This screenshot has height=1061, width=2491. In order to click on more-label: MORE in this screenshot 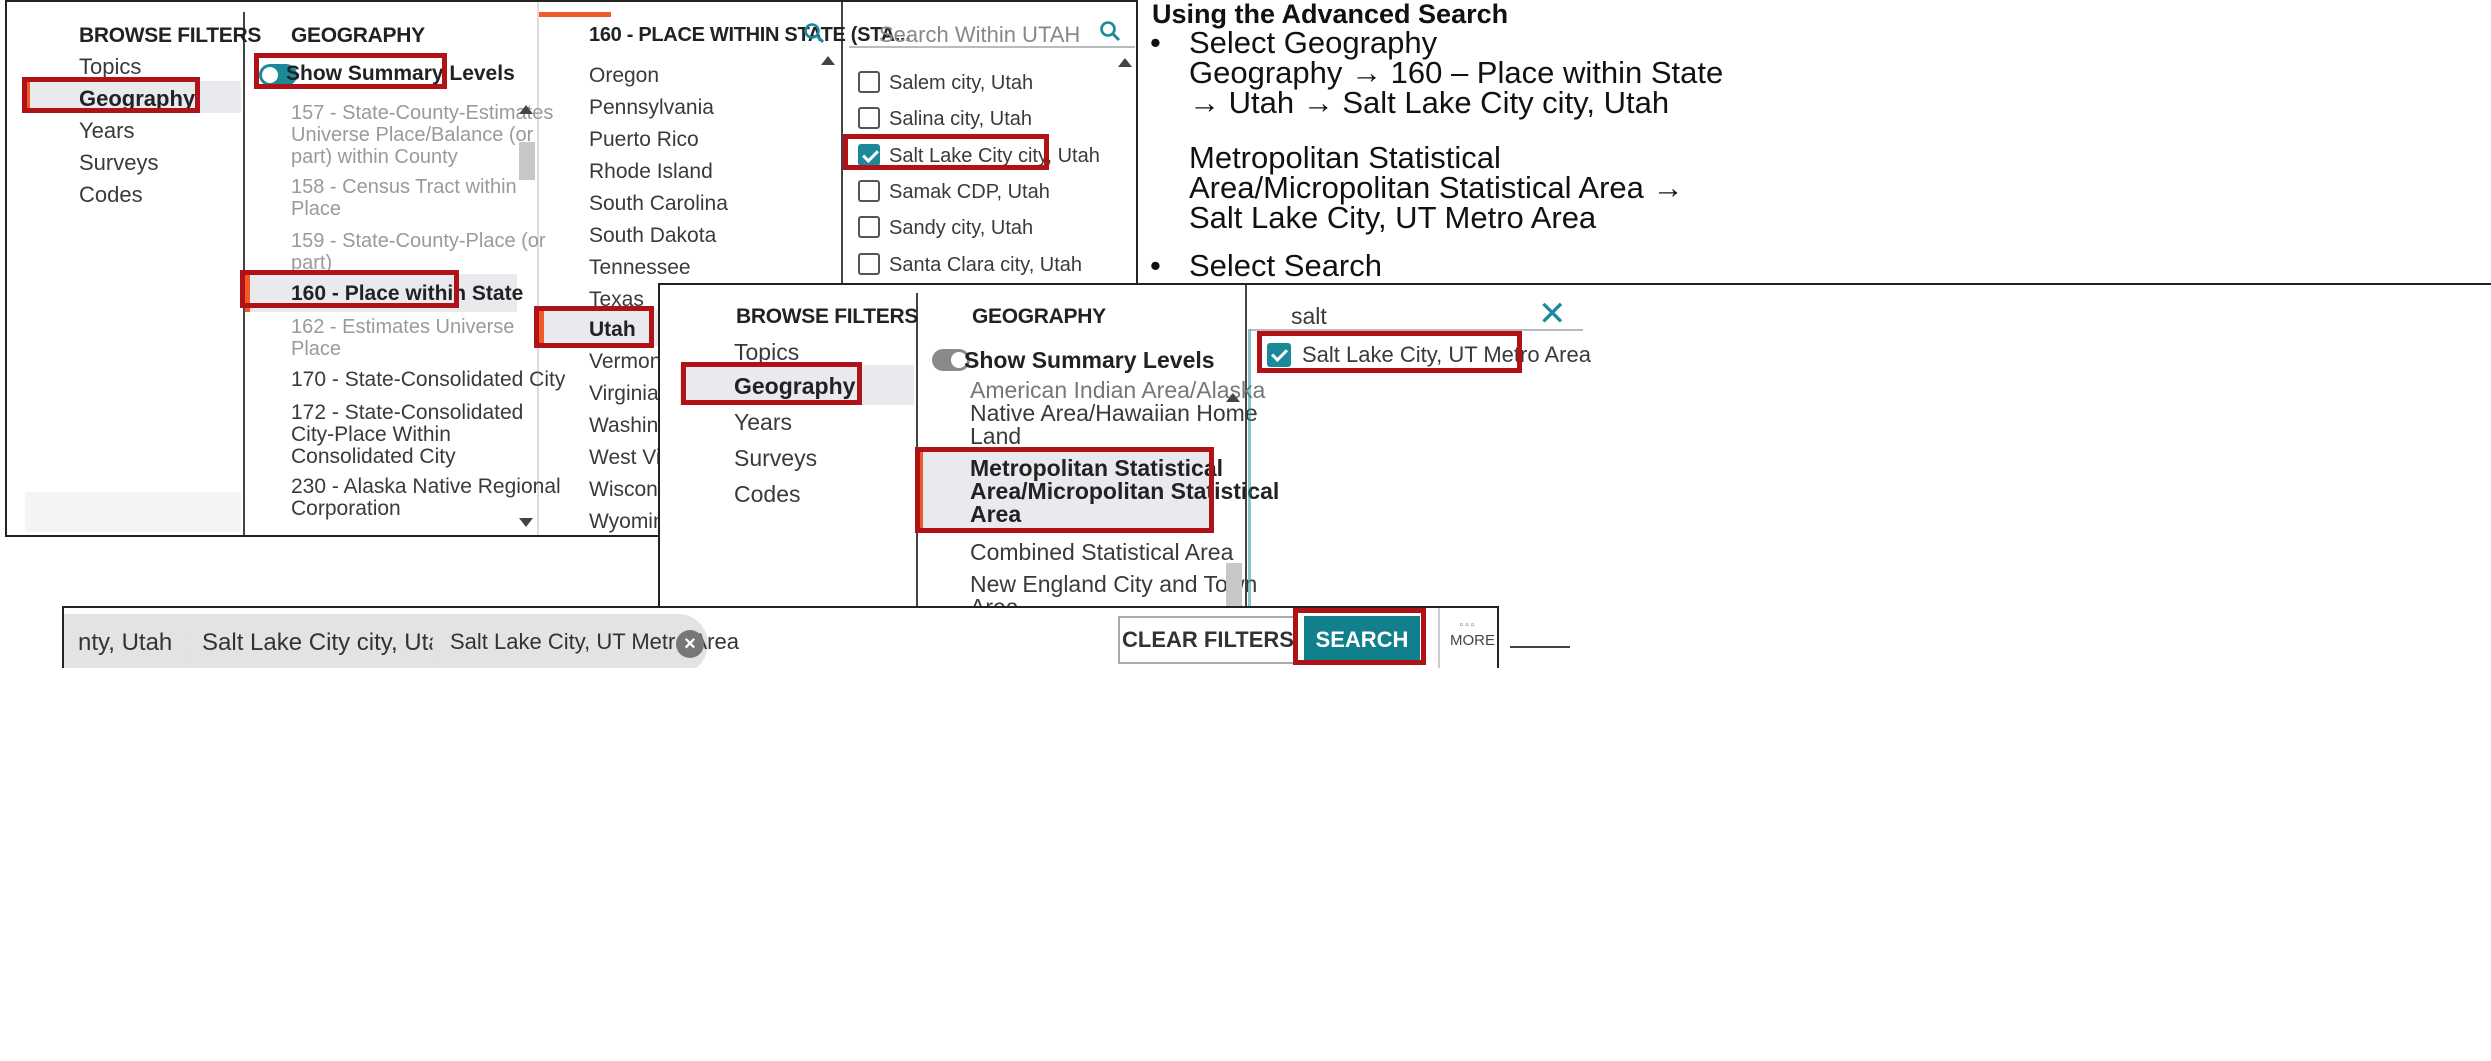, I will do `click(1472, 640)`.